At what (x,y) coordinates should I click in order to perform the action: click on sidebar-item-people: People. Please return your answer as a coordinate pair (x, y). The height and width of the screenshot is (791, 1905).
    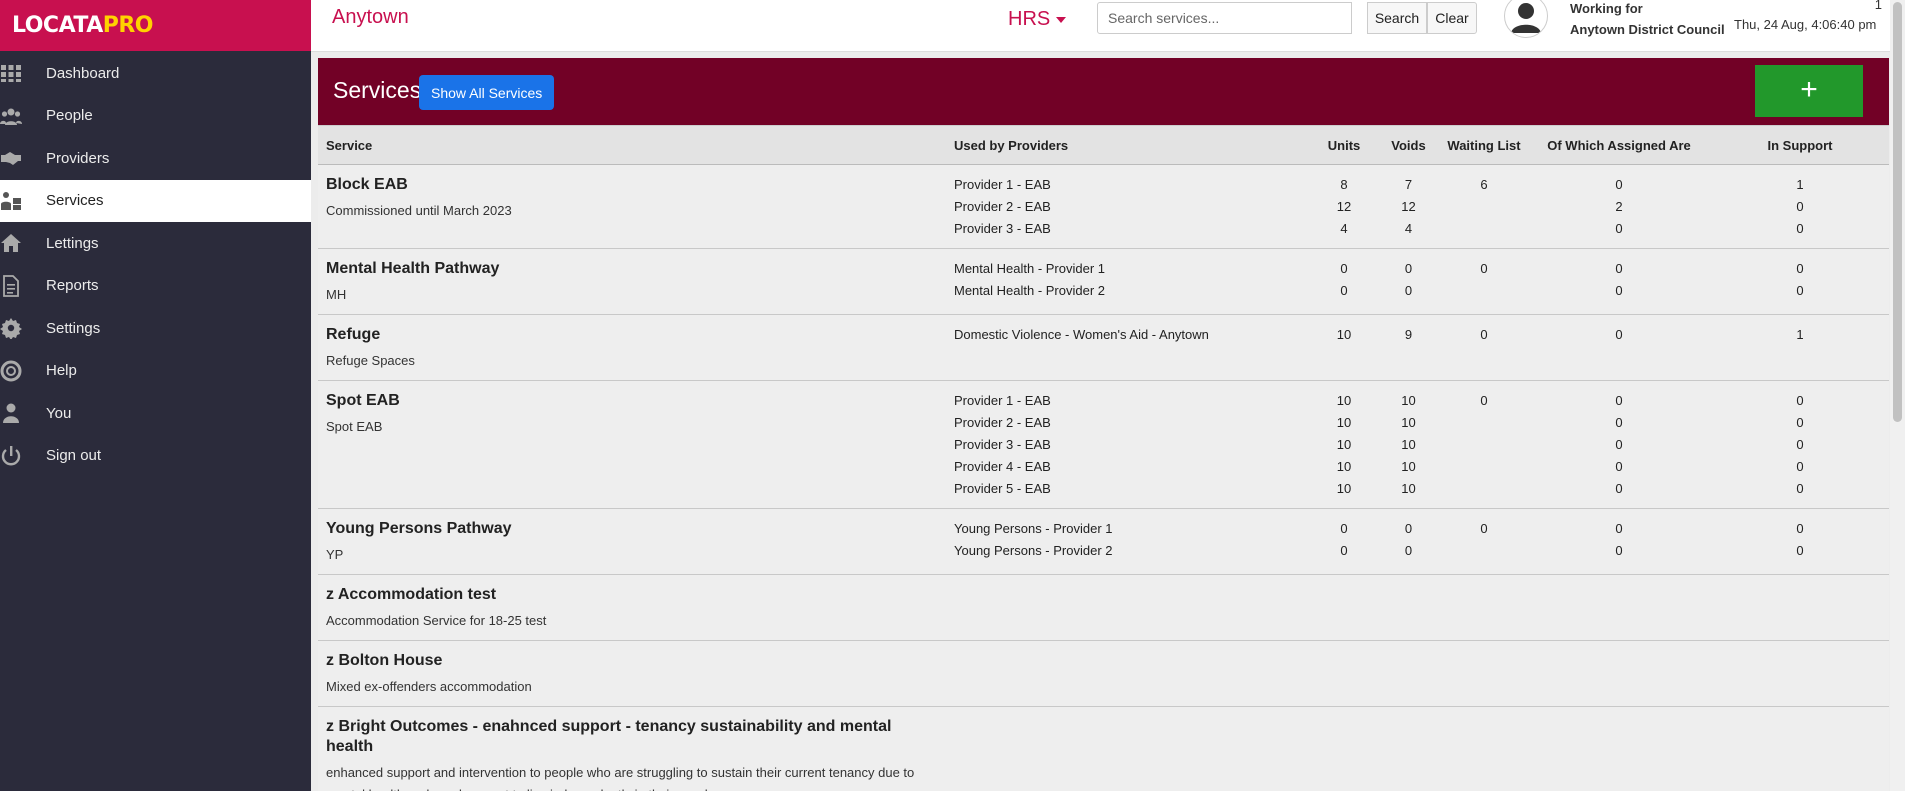
    Looking at the image, I should click on (155, 116).